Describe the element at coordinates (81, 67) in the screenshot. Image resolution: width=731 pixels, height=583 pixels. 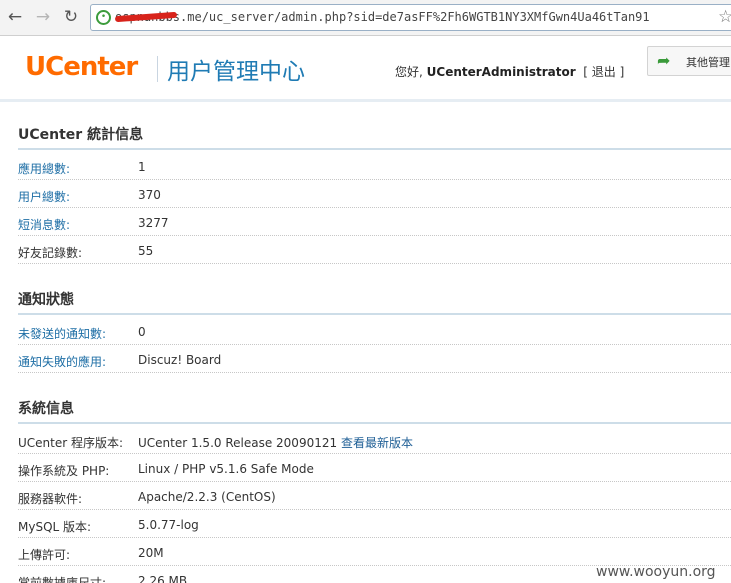
I see `ucenter-logo: UCenter` at that location.